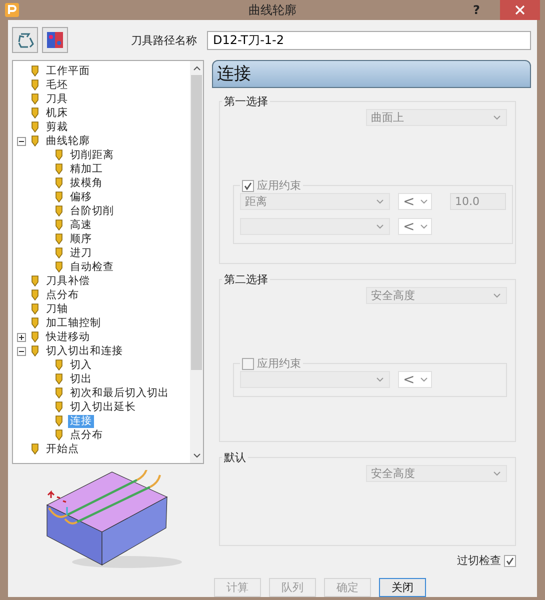 The height and width of the screenshot is (600, 545). Describe the element at coordinates (57, 127) in the screenshot. I see `tree-item: 剪裁` at that location.